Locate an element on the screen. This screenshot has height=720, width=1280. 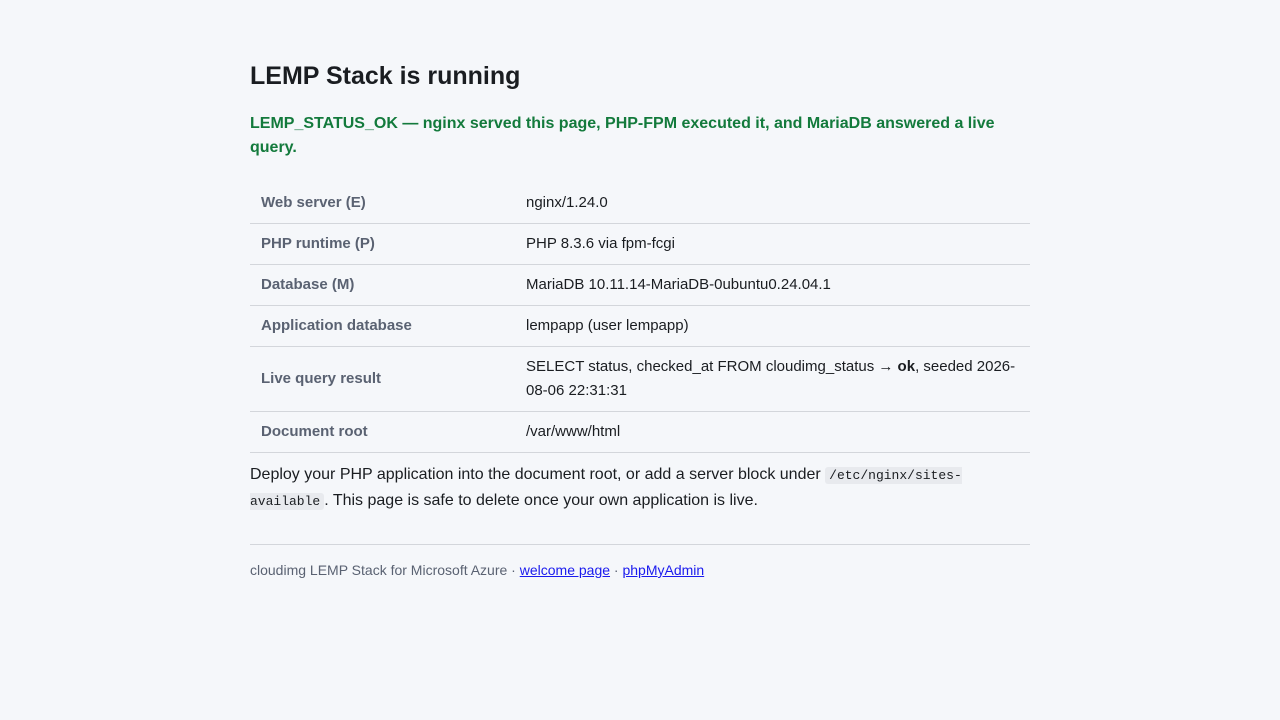
page-title: LEMP Stack is running is located at coordinates (385, 76).